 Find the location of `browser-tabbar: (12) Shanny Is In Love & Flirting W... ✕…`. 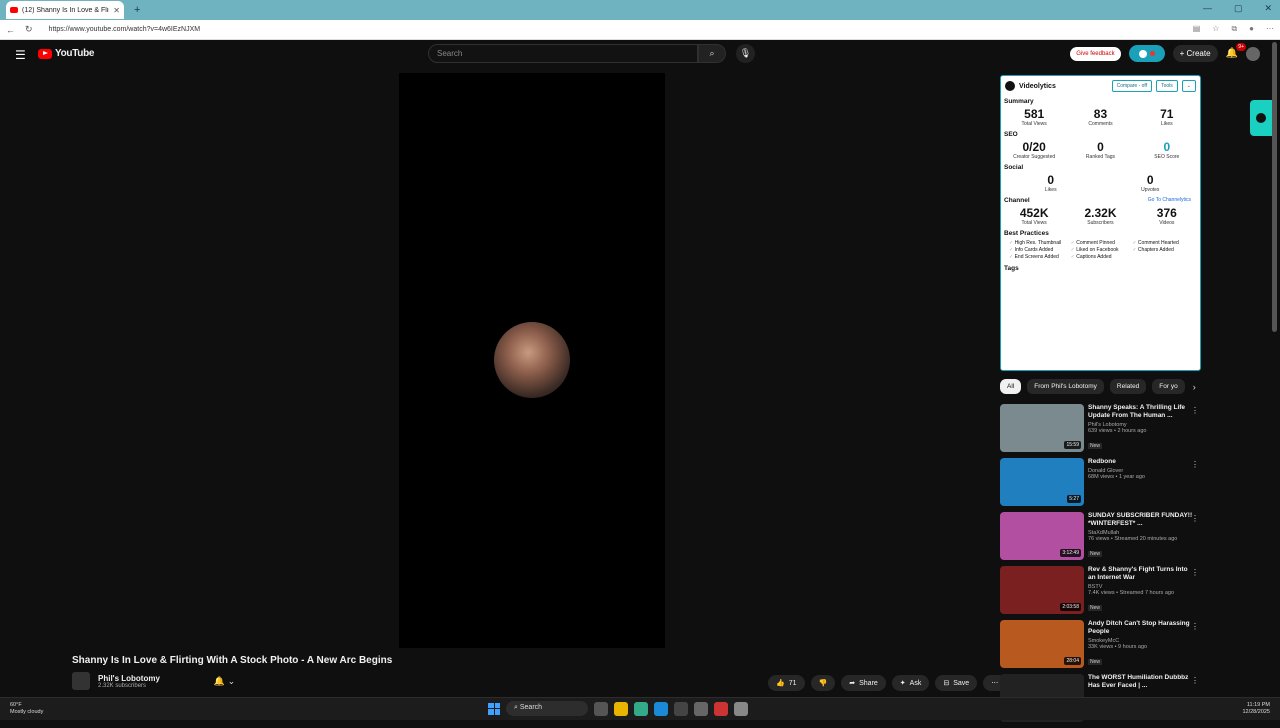

browser-tabbar: (12) Shanny Is In Love & Flirting W... ✕… is located at coordinates (640, 10).